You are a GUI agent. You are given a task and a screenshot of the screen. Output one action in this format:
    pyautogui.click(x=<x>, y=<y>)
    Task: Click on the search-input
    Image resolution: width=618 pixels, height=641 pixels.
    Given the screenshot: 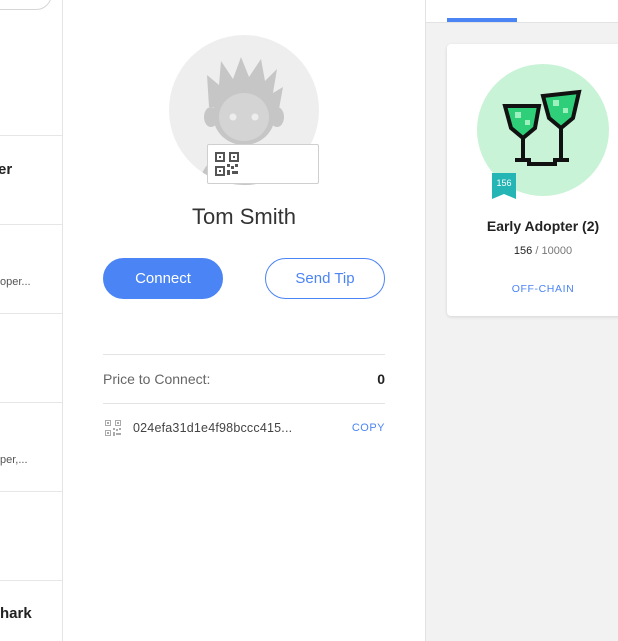 What is the action you would take?
    pyautogui.click(x=26, y=5)
    